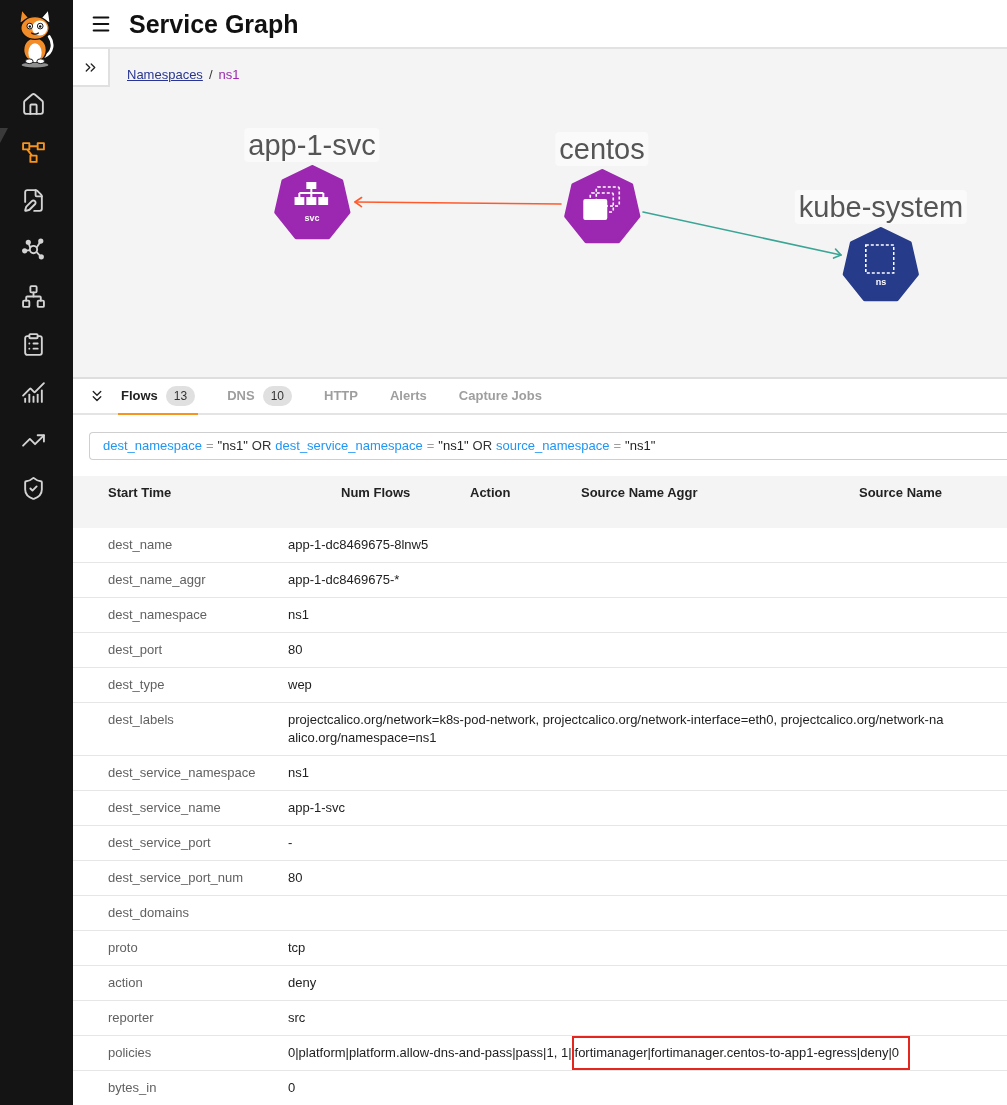 The height and width of the screenshot is (1105, 1007). I want to click on field-name: dest_namespace, so click(158, 615).